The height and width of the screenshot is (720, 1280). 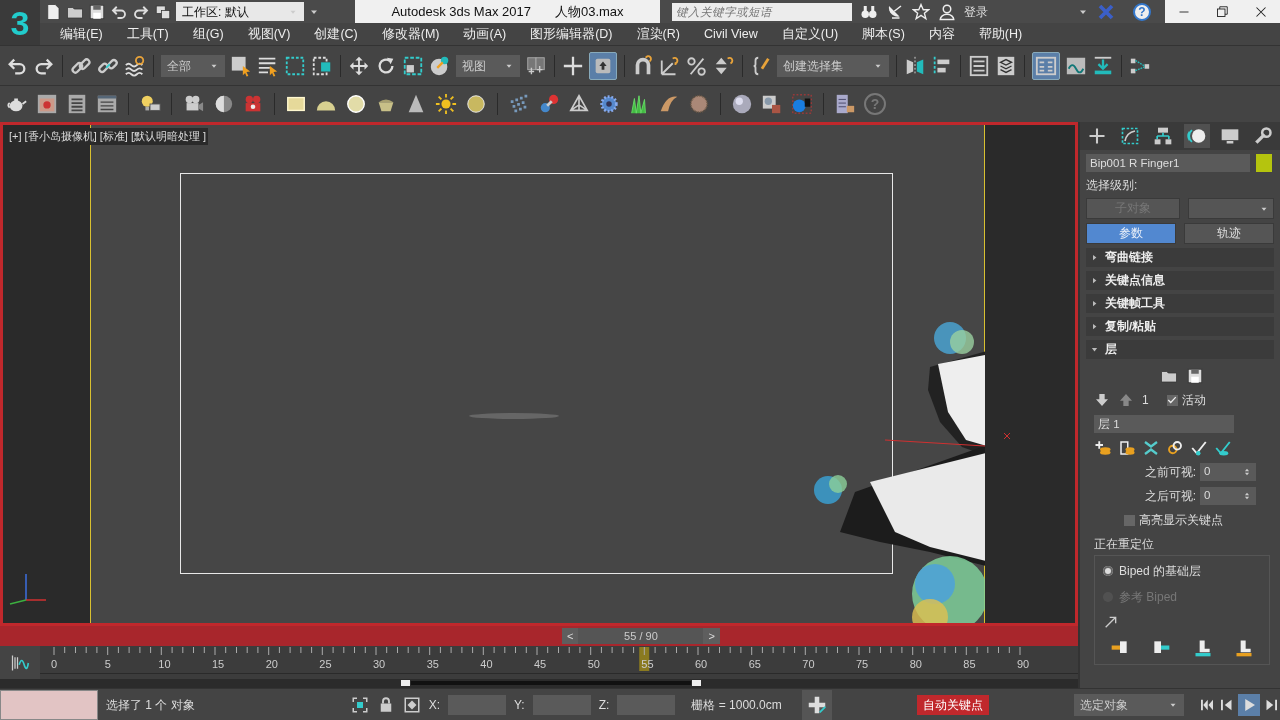 What do you see at coordinates (108, 136) in the screenshot?
I see `viewport-label: [+] [香小岛摄像机] [标准] [默认明暗处理 ]` at bounding box center [108, 136].